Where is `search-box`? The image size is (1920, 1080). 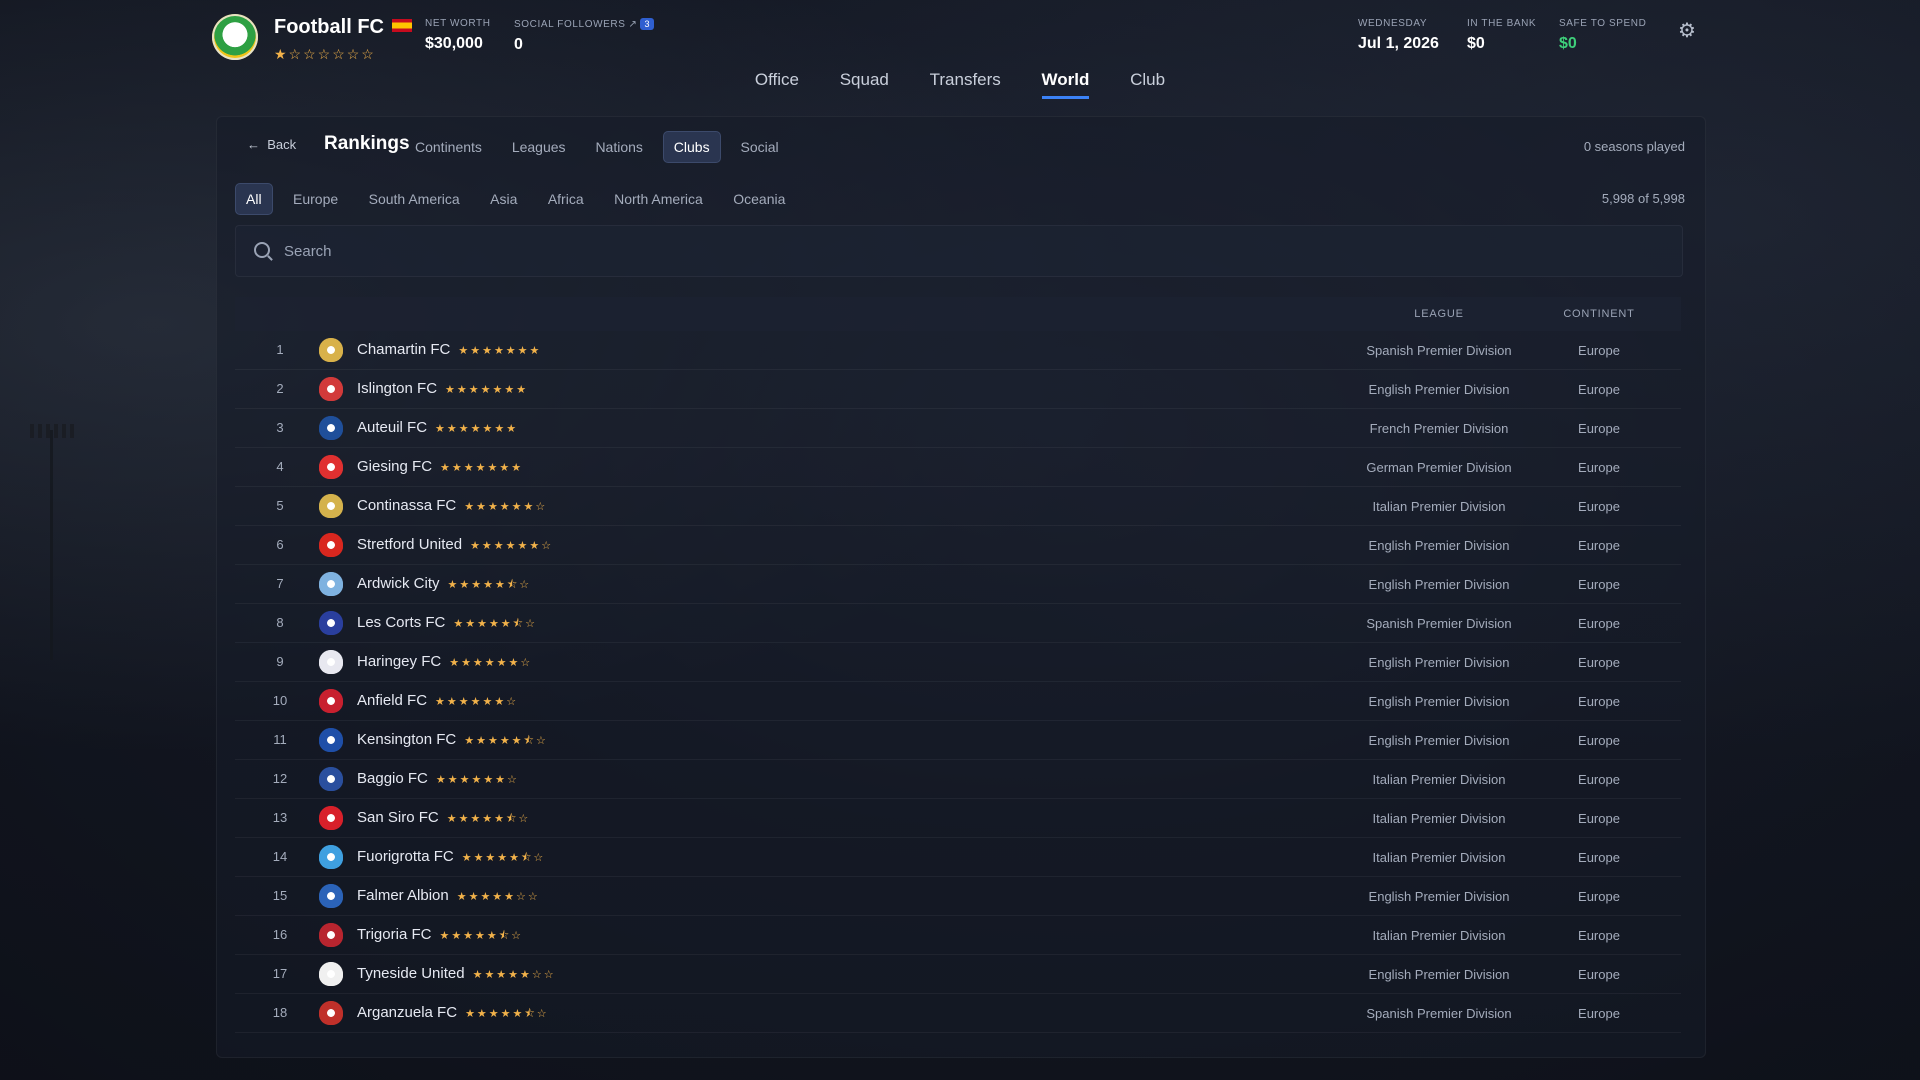 search-box is located at coordinates (959, 251).